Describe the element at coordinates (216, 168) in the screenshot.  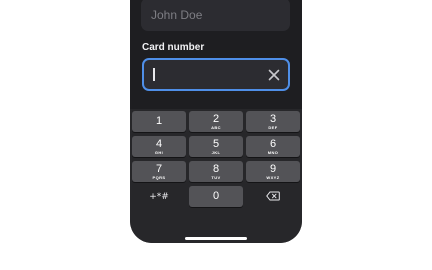
I see `key-digit: 8` at that location.